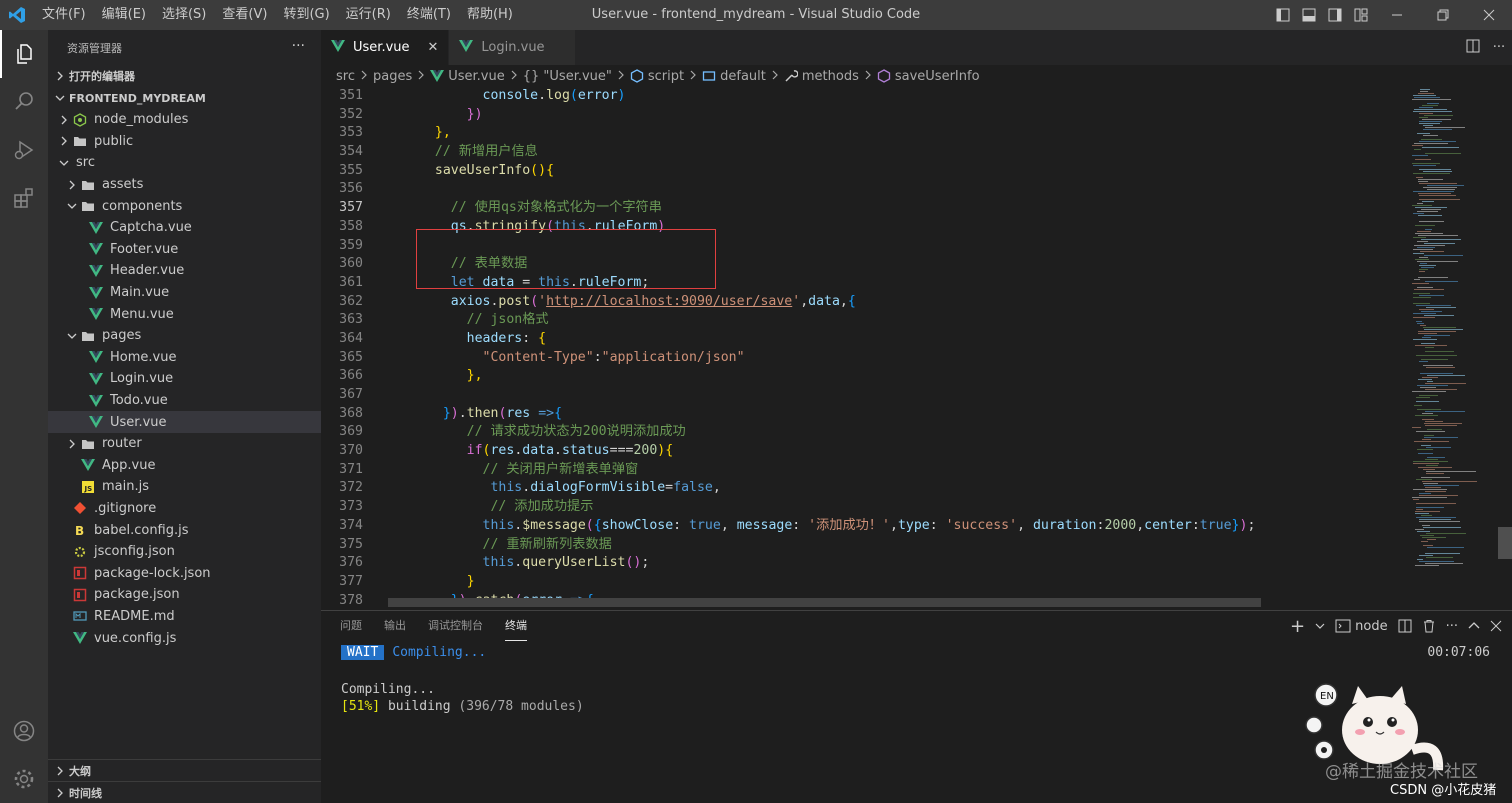 Image resolution: width=1512 pixels, height=803 pixels. I want to click on file-item: jsconfig.json, so click(184, 552).